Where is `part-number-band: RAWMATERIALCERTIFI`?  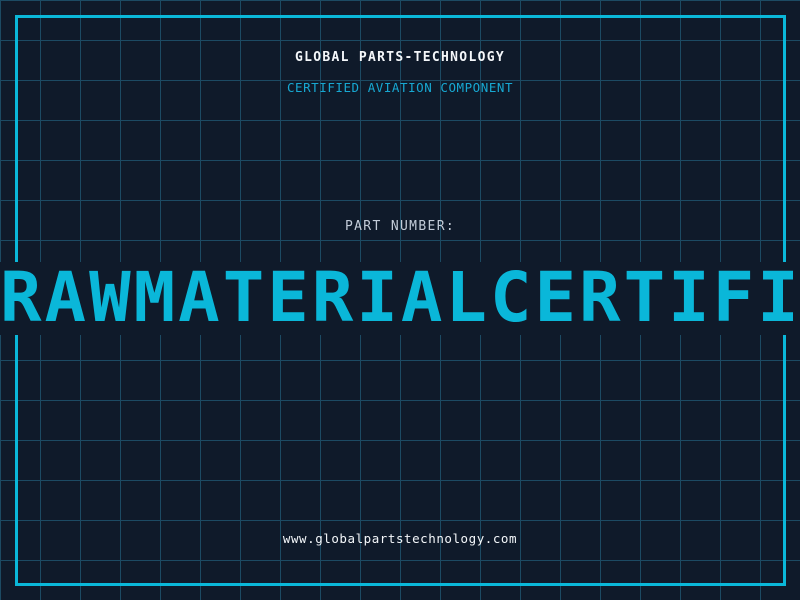
part-number-band: RAWMATERIALCERTIFI is located at coordinates (400, 298).